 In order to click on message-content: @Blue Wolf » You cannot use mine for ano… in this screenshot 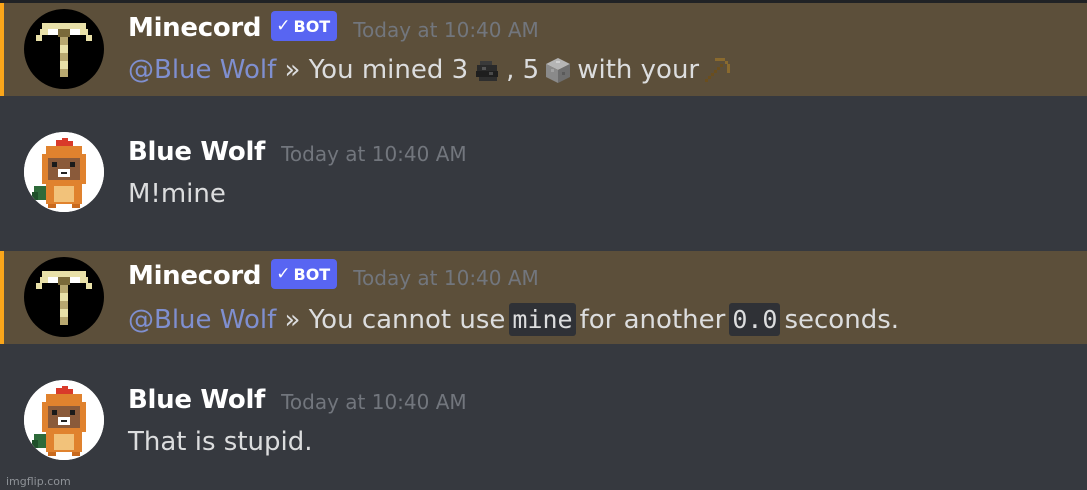, I will do `click(513, 319)`.